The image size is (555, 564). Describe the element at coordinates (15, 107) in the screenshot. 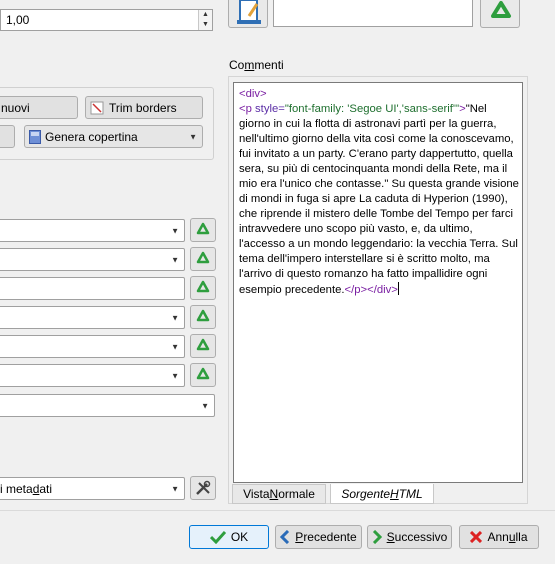

I see `nuovi-label: nuovi` at that location.